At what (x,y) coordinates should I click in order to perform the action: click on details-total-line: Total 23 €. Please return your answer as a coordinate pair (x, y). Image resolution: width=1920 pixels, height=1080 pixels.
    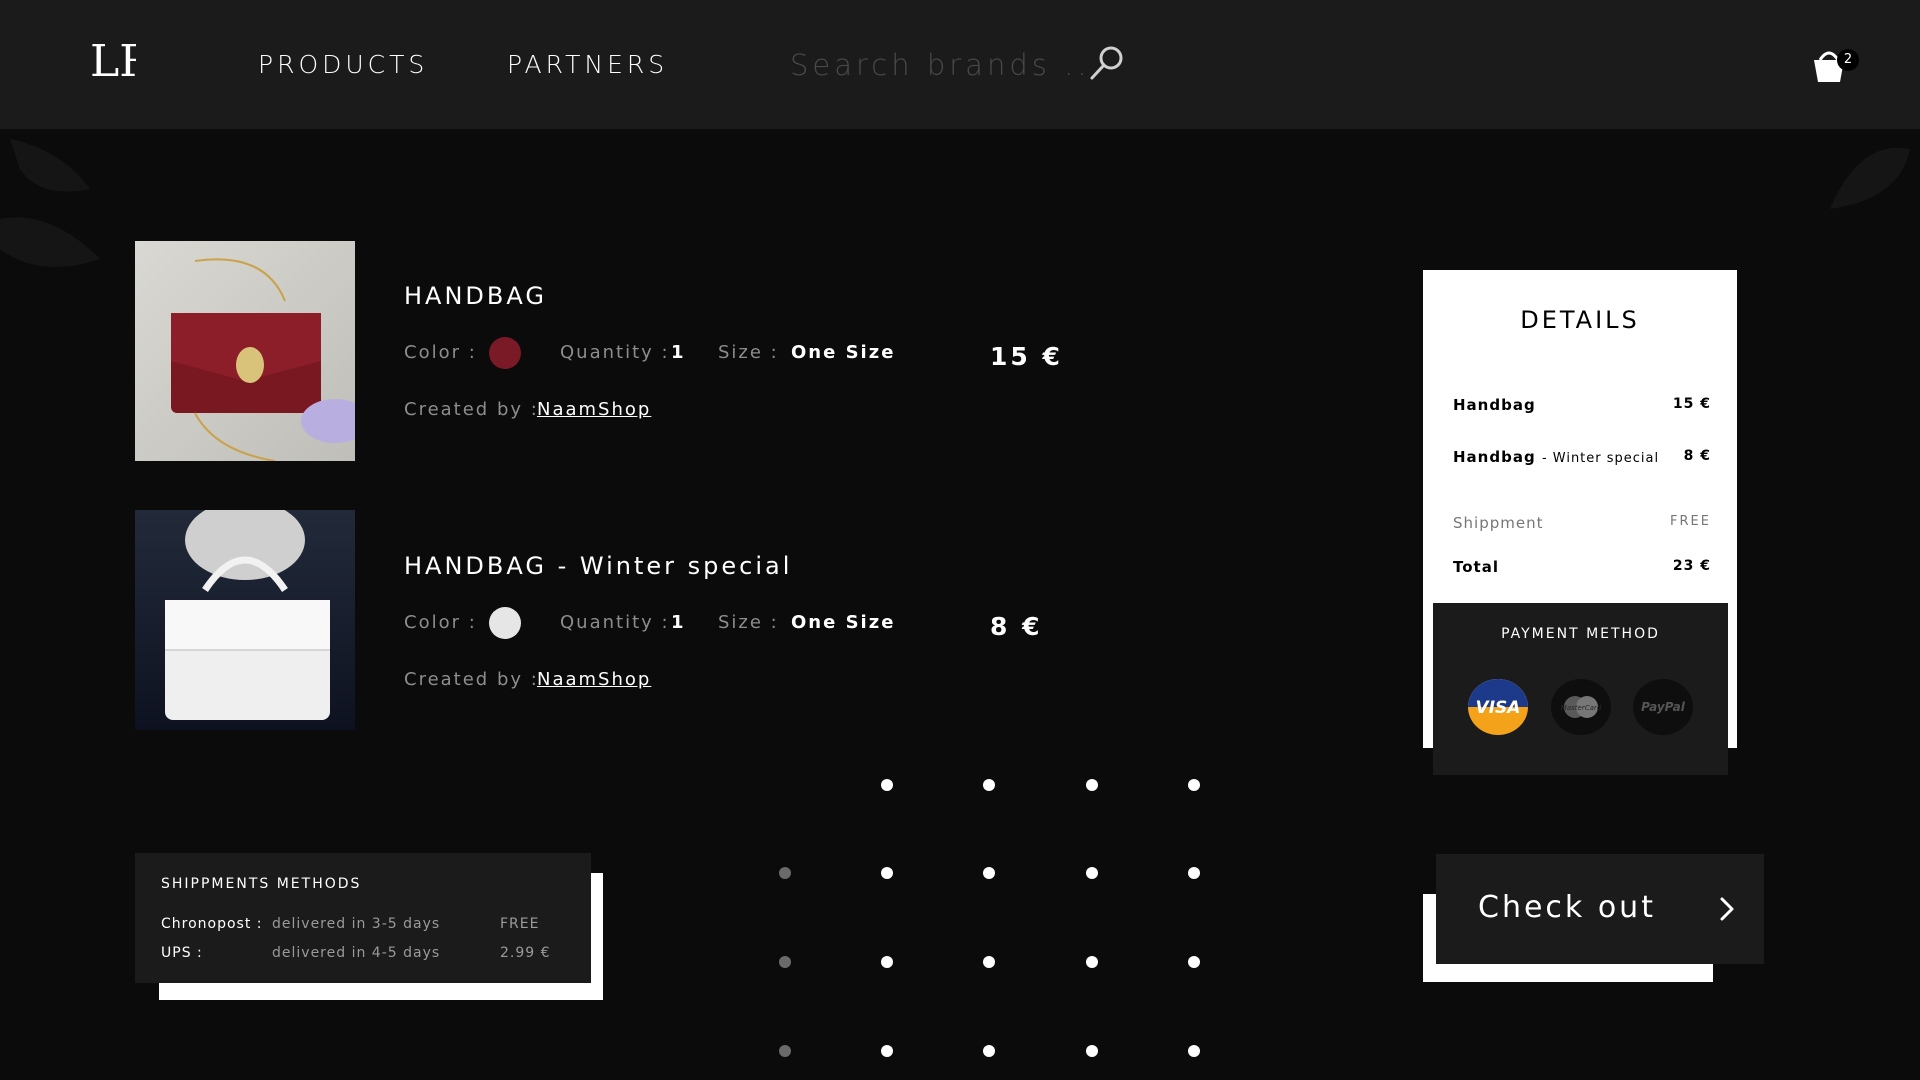
    Looking at the image, I should click on (1582, 568).